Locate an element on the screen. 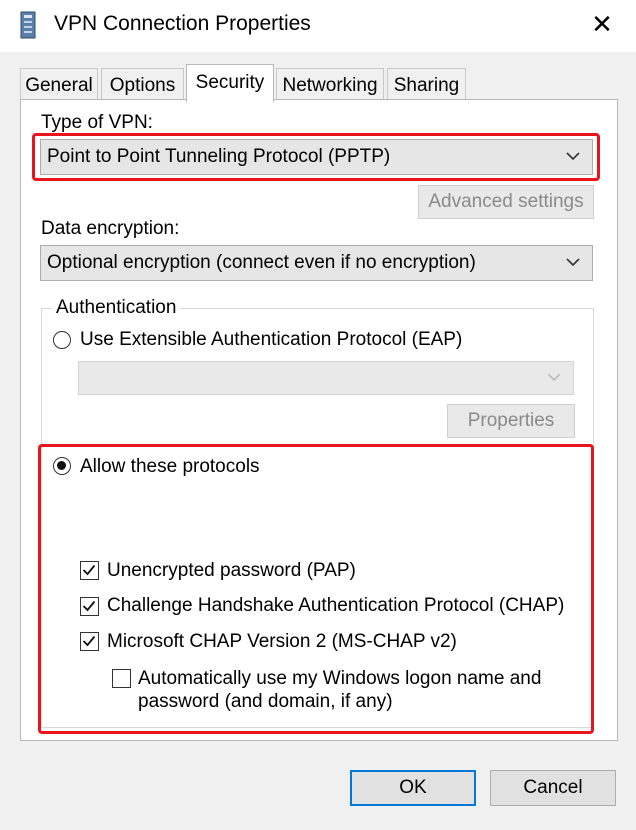 Image resolution: width=636 pixels, height=830 pixels. radio-selected-dot is located at coordinates (61, 465).